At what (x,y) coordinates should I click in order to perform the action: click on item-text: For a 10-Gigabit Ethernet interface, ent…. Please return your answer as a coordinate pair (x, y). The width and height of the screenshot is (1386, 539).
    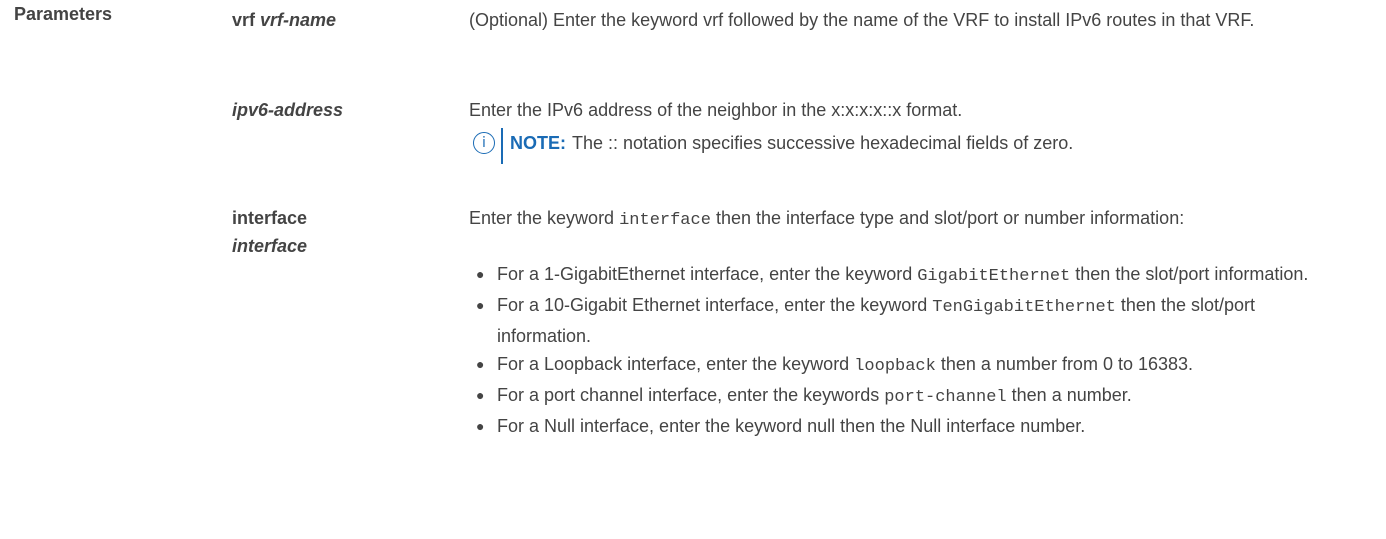
    Looking at the image, I should click on (712, 305).